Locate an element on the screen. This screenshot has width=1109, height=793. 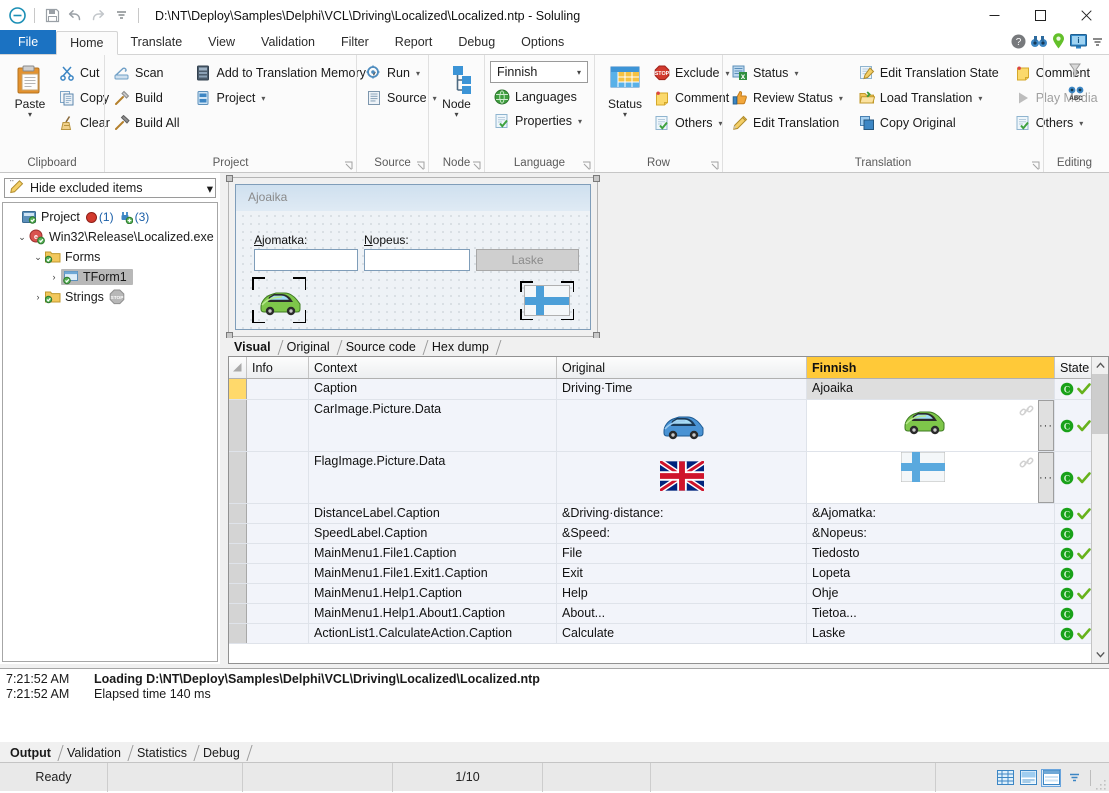
scroll-up-button is located at coordinates (1100, 365).